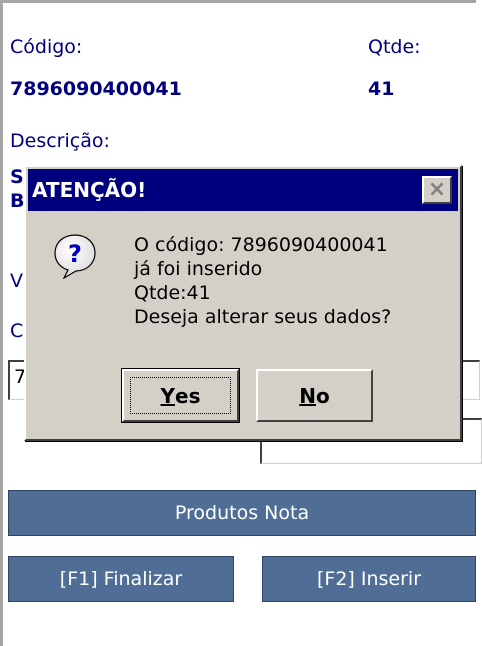  I want to click on finalizar-label: [F1] Finalizar, so click(121, 579).